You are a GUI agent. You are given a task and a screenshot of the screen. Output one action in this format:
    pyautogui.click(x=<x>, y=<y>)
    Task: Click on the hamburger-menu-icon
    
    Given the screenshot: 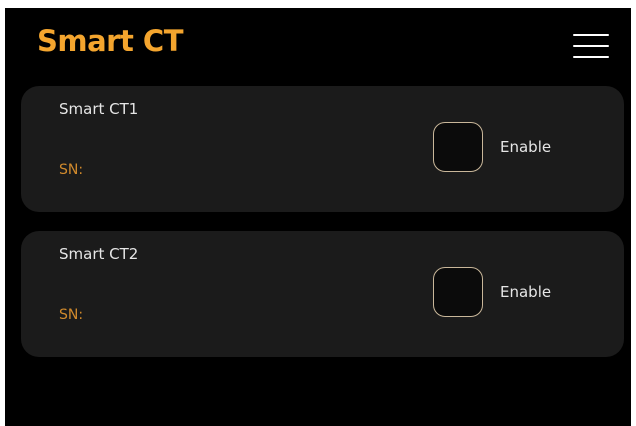 What is the action you would take?
    pyautogui.click(x=591, y=46)
    